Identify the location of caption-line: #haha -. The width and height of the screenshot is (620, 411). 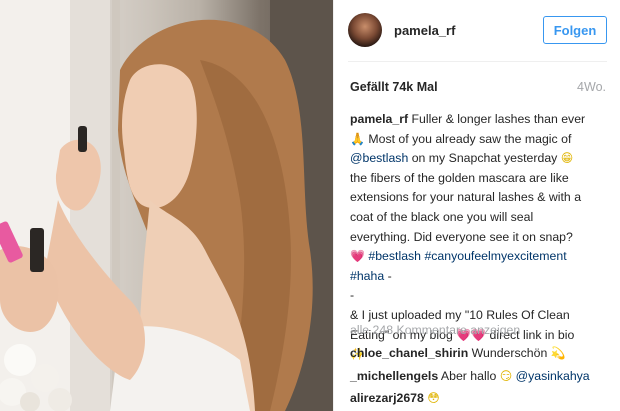
(478, 277).